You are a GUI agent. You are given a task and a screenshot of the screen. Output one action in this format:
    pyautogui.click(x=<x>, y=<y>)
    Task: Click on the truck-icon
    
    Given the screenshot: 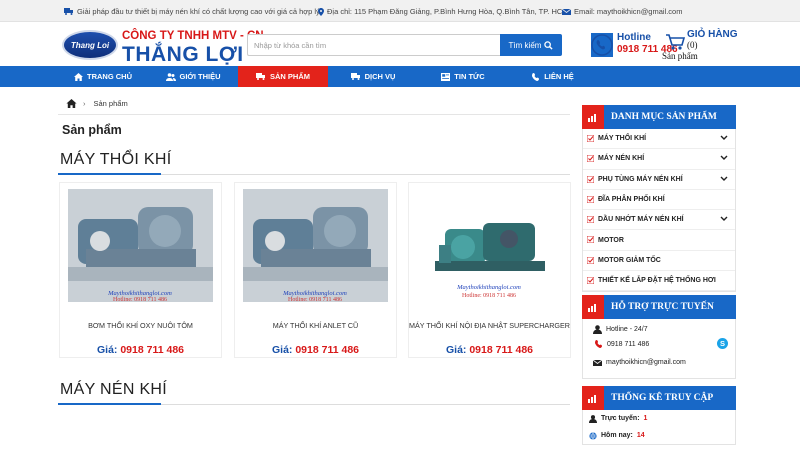 What is the action you would take?
    pyautogui.click(x=68, y=11)
    